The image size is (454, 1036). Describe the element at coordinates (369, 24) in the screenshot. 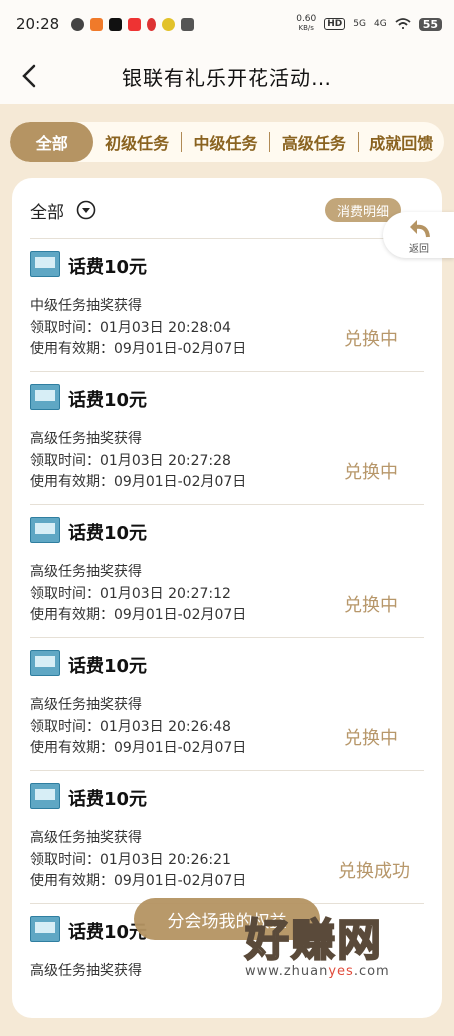

I see `system-indicators: 0.60 KB/s HD 5G 4G 55` at that location.